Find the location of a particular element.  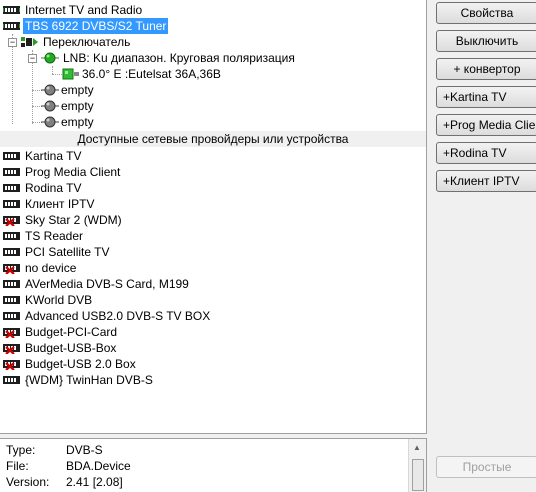

provider-item: TS Reader is located at coordinates (210, 236).